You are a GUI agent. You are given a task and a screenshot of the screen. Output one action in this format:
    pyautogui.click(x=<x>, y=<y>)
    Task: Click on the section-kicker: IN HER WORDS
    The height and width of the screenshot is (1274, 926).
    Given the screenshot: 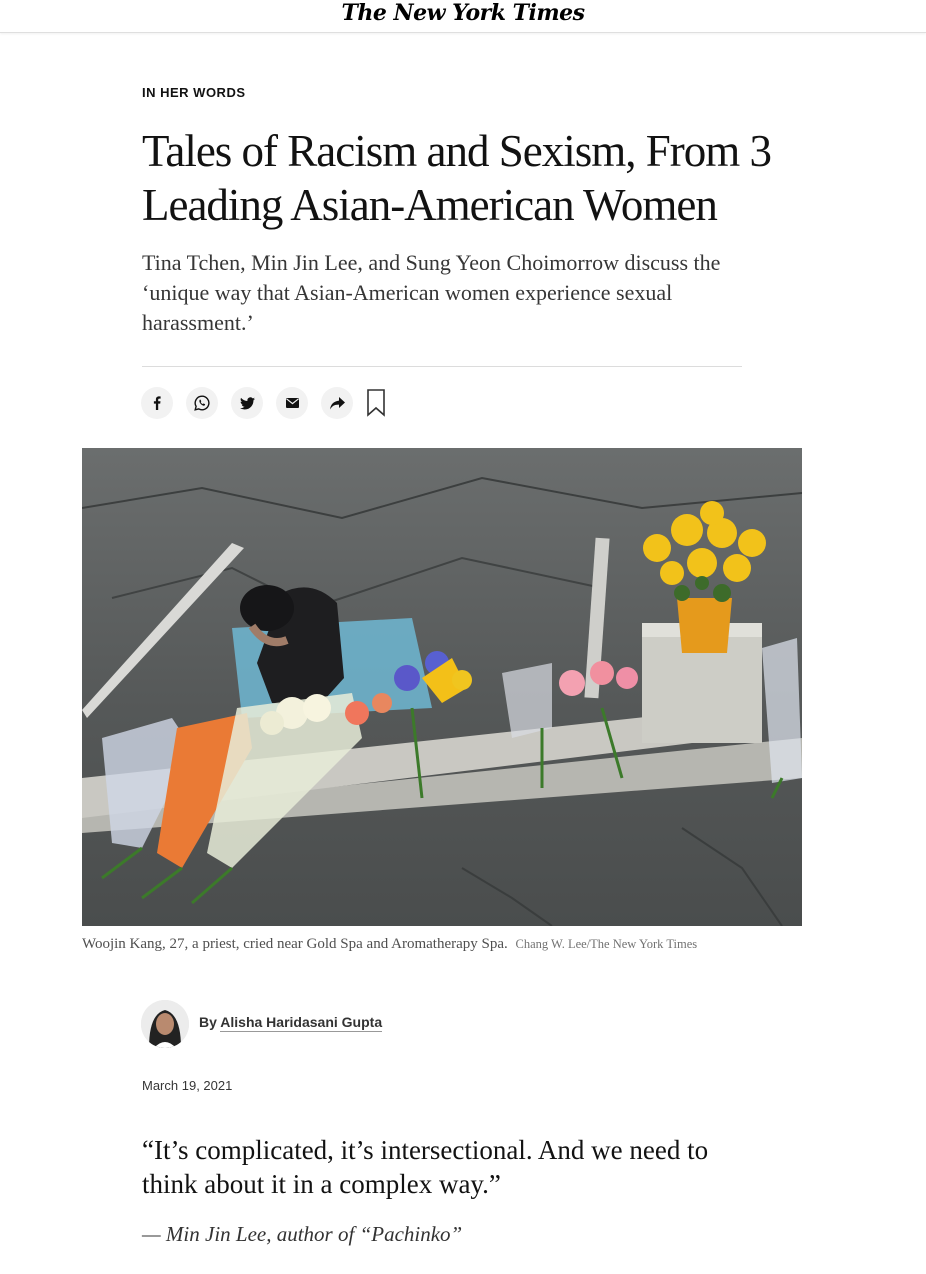 What is the action you would take?
    pyautogui.click(x=194, y=92)
    